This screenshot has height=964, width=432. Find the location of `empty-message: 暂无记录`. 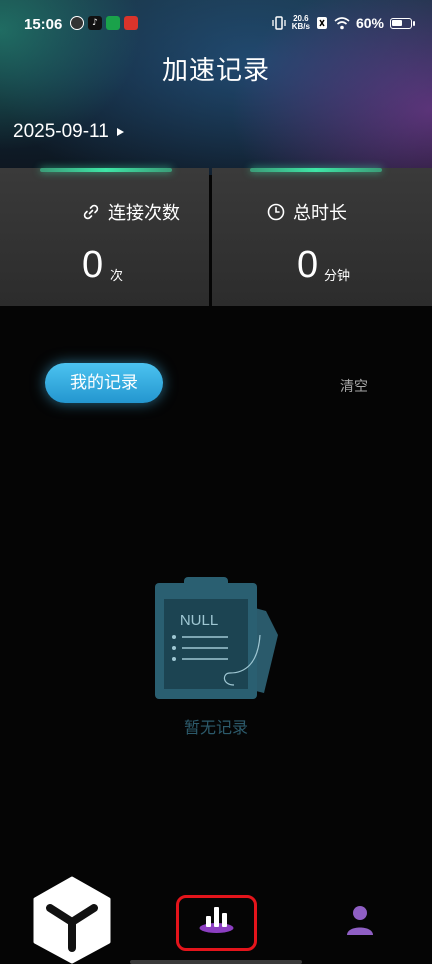

empty-message: 暂无记录 is located at coordinates (215, 727).